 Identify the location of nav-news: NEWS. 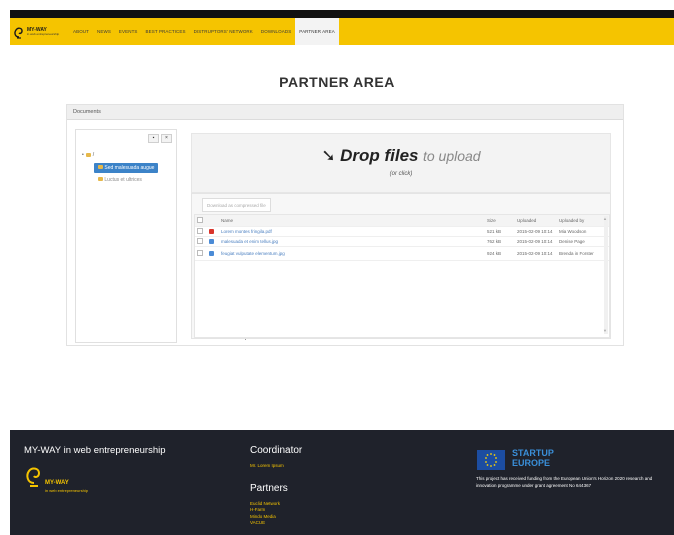
(104, 31).